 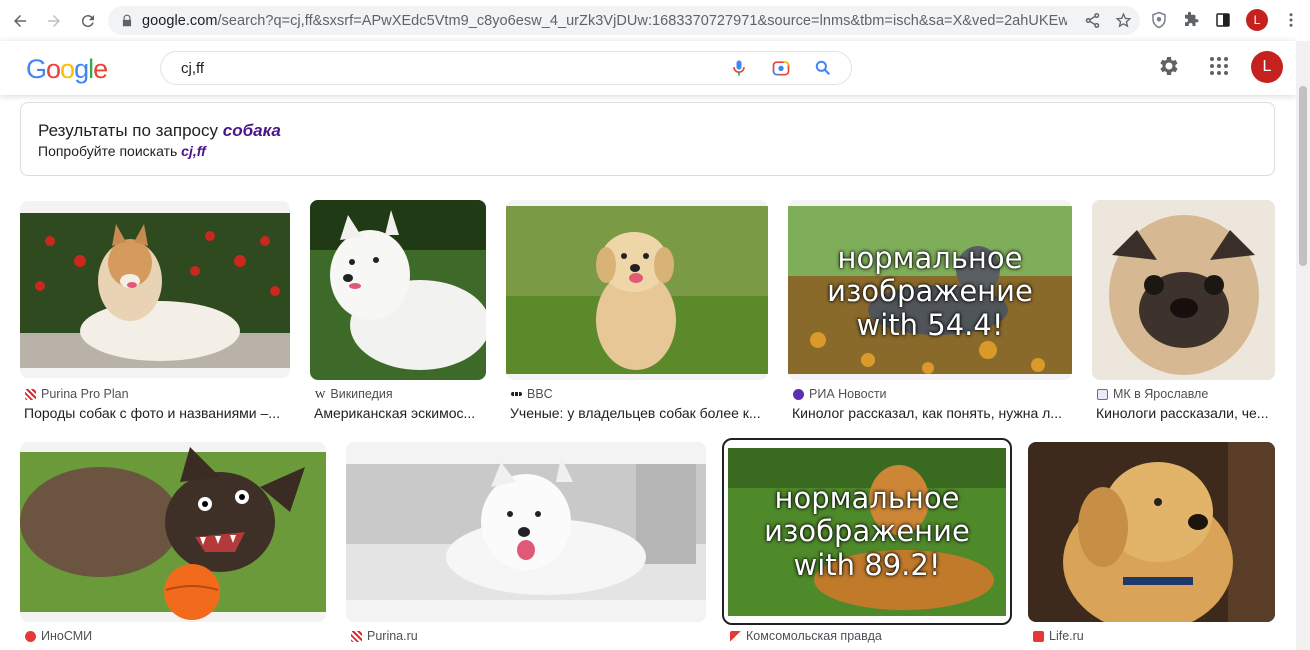 What do you see at coordinates (36, 69) in the screenshot?
I see `logo-letter: G` at bounding box center [36, 69].